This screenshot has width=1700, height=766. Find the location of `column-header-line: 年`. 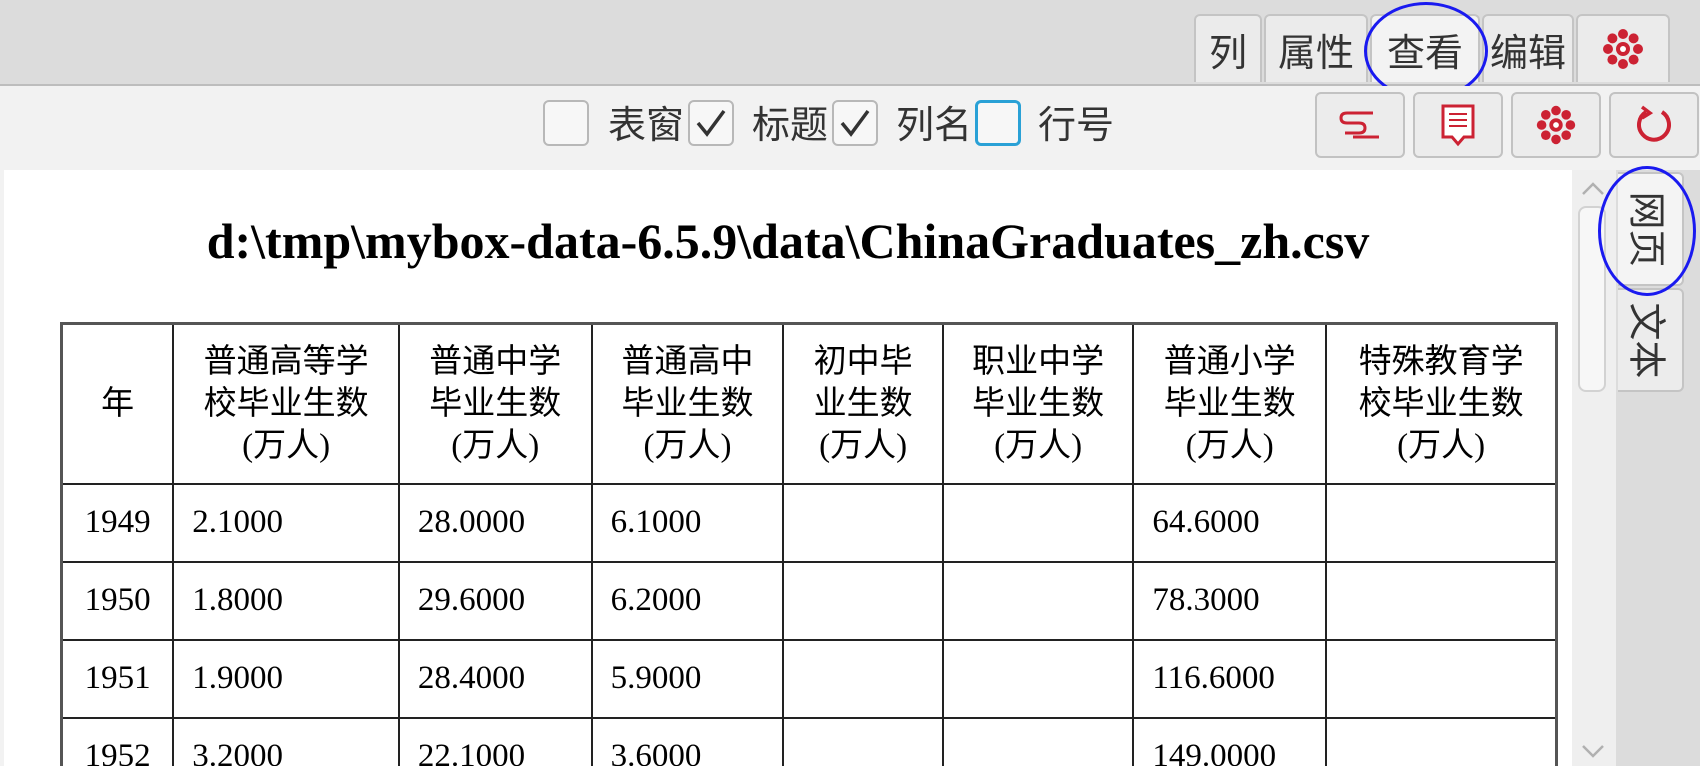

column-header-line: 年 is located at coordinates (118, 403).